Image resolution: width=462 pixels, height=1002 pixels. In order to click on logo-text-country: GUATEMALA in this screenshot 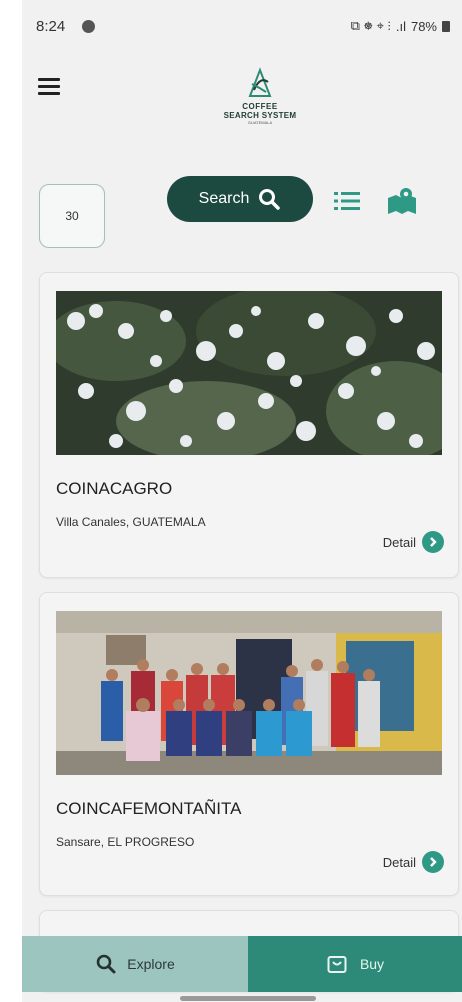, I will do `click(260, 122)`.